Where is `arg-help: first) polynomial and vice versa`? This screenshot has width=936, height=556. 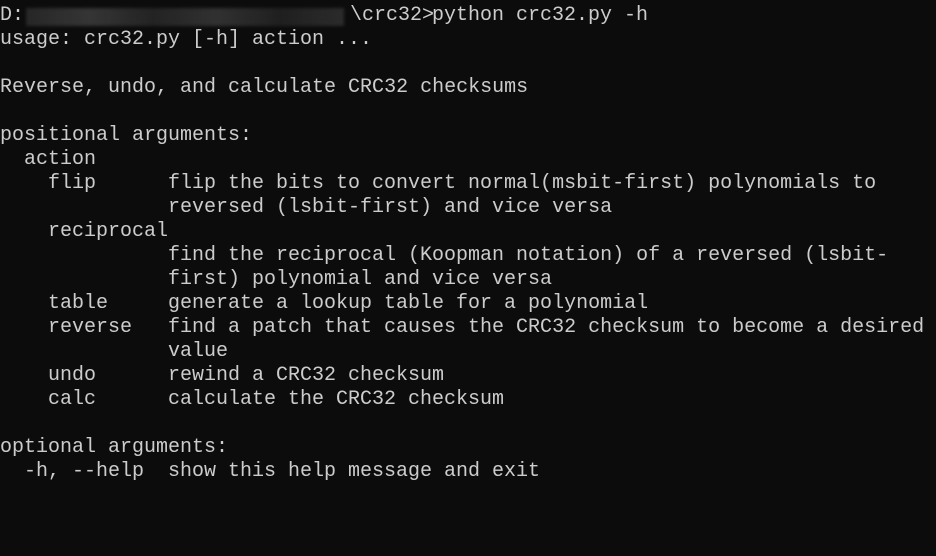 arg-help: first) polynomial and vice versa is located at coordinates (360, 279).